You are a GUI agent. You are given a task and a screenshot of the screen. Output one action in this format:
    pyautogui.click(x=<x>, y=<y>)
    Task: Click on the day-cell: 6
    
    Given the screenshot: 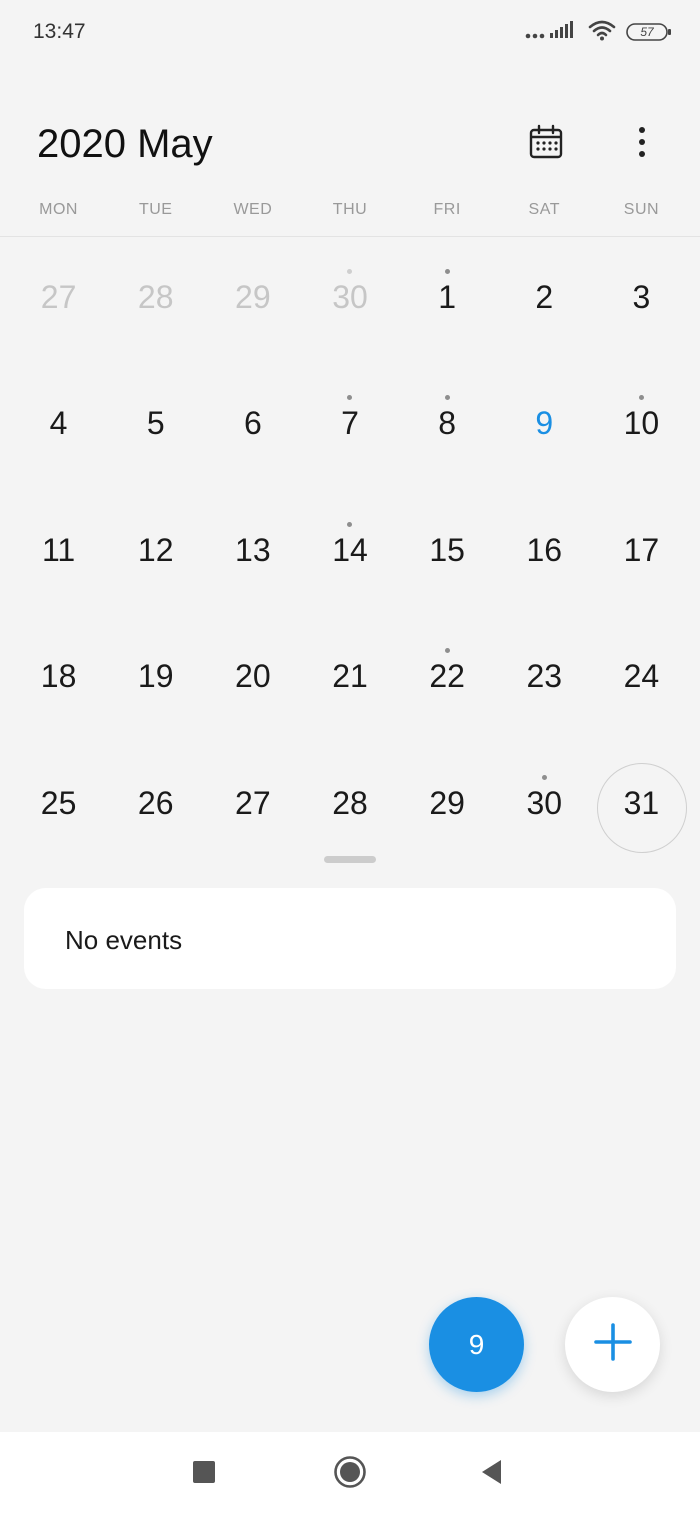 What is the action you would take?
    pyautogui.click(x=252, y=426)
    